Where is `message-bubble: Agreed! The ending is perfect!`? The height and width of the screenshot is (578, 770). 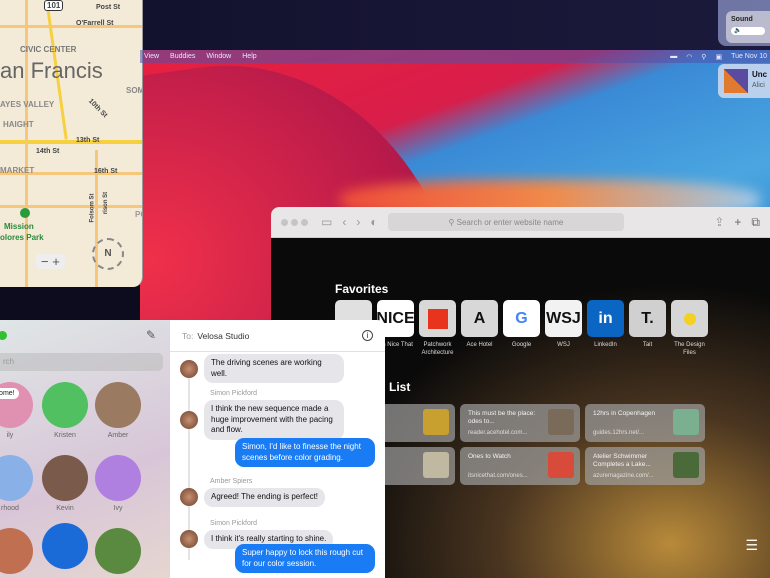
message-bubble: Agreed! The ending is perfect! is located at coordinates (265, 497).